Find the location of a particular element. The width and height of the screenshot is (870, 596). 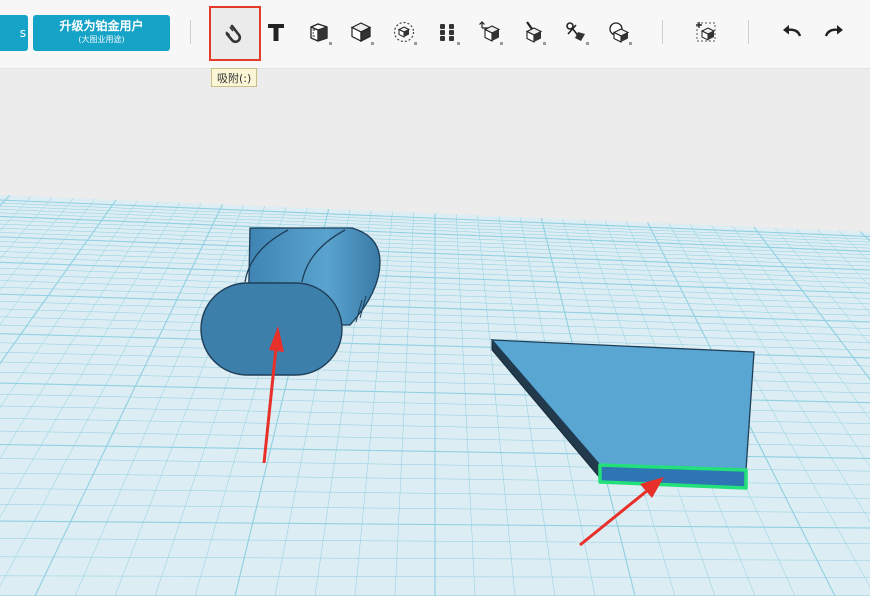

left-partial-button: s is located at coordinates (14, 33).